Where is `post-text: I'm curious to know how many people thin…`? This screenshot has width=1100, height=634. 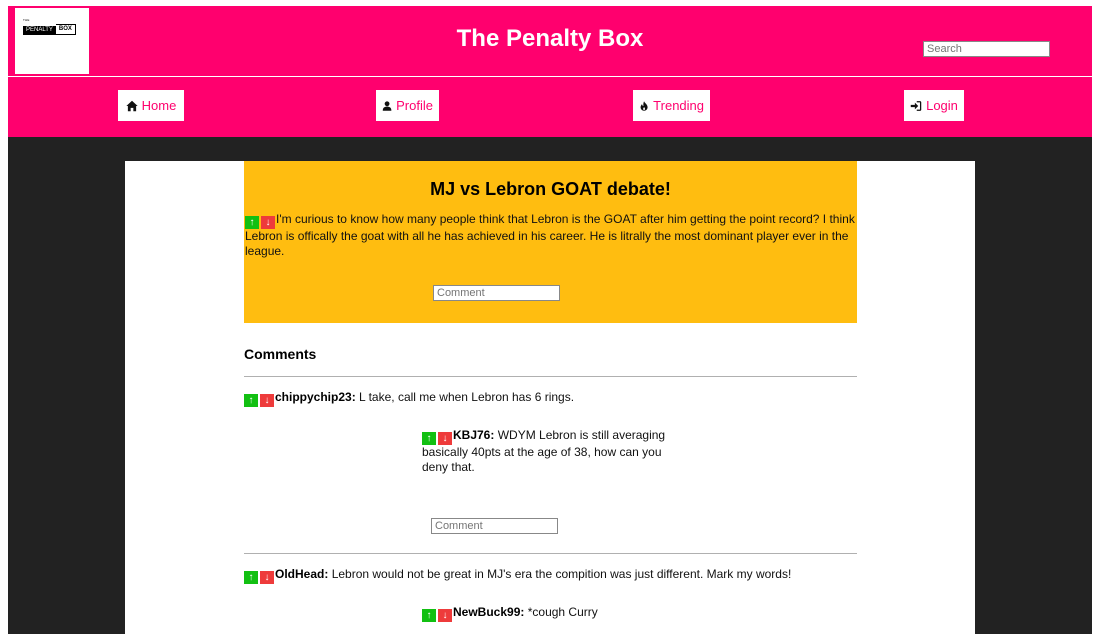
post-text: I'm curious to know how many people thin… is located at coordinates (550, 235).